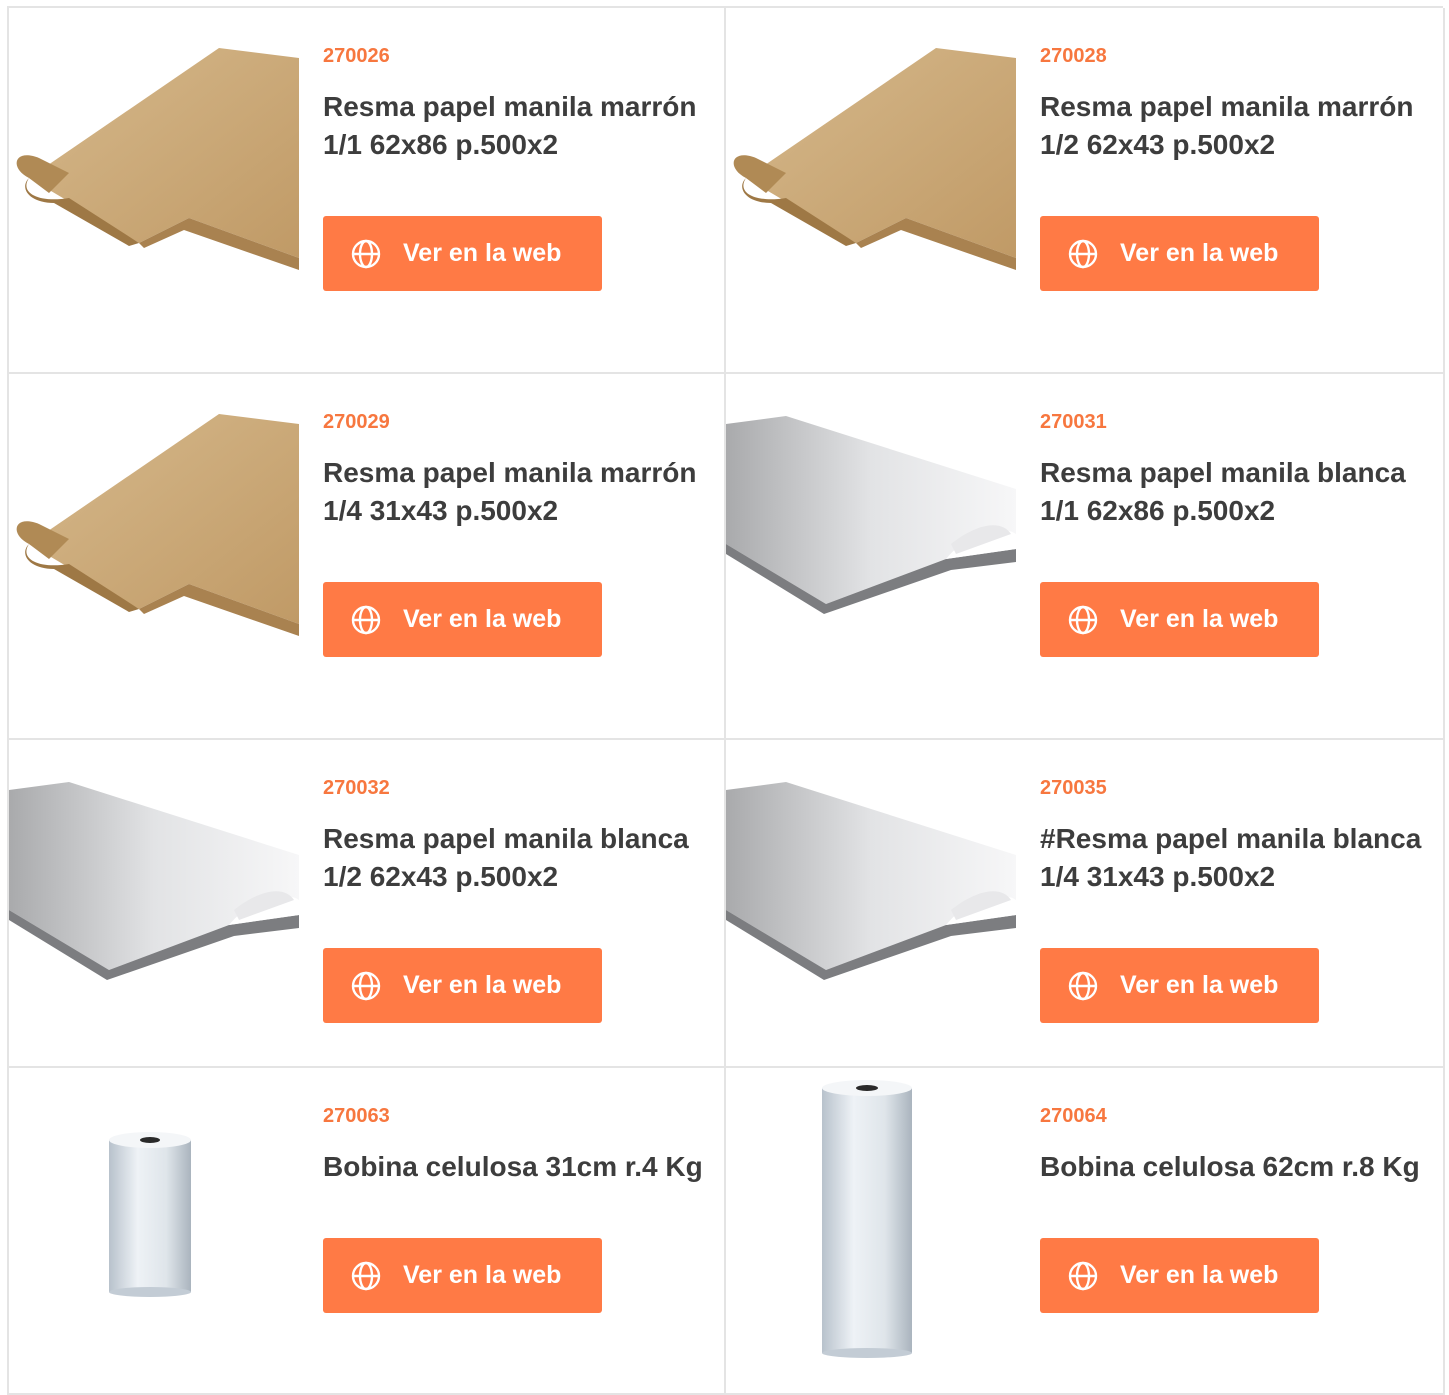 The height and width of the screenshot is (1395, 1449). What do you see at coordinates (356, 422) in the screenshot?
I see `product-code: 270029` at bounding box center [356, 422].